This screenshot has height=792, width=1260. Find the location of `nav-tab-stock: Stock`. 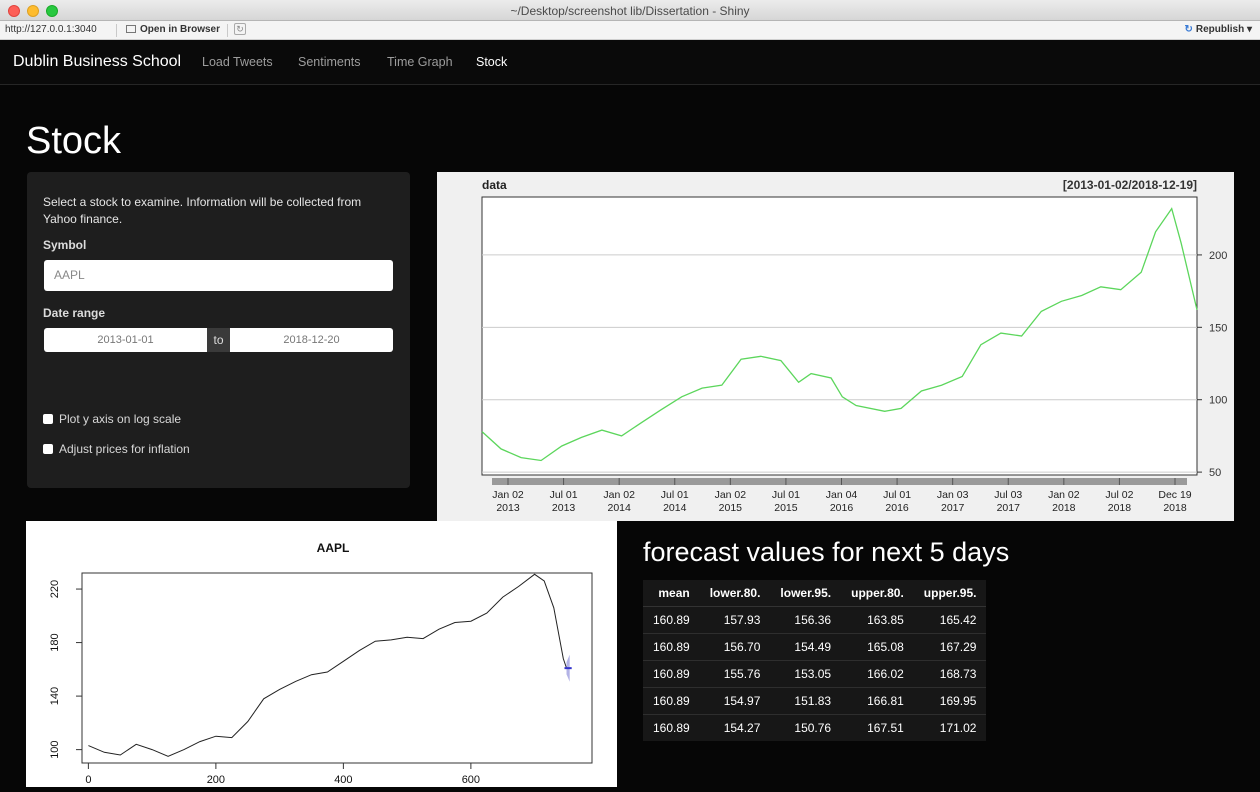

nav-tab-stock: Stock is located at coordinates (491, 62).